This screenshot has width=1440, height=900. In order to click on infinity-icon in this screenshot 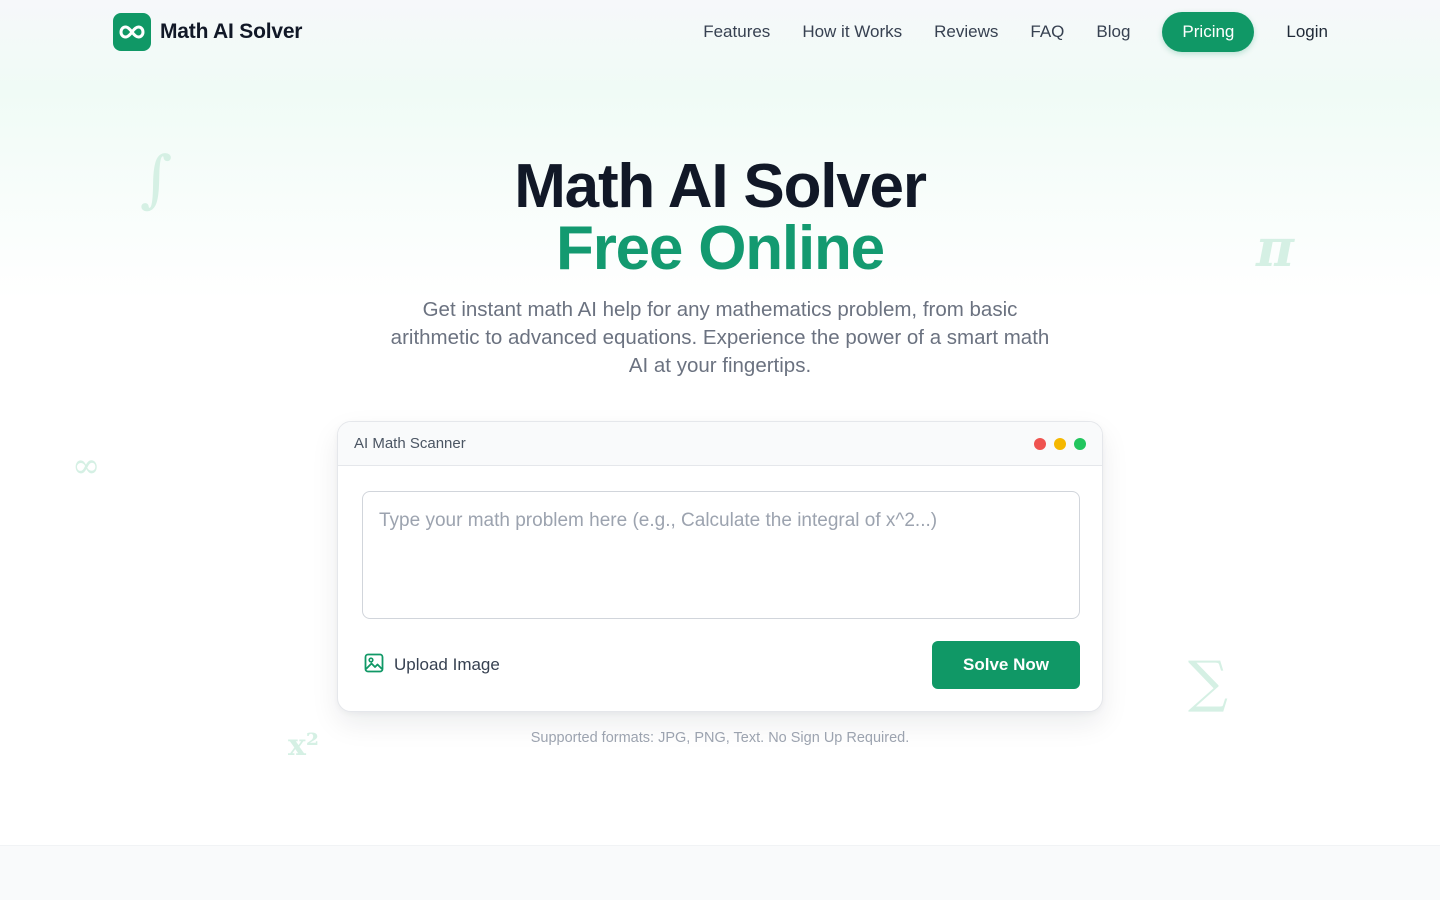, I will do `click(132, 32)`.